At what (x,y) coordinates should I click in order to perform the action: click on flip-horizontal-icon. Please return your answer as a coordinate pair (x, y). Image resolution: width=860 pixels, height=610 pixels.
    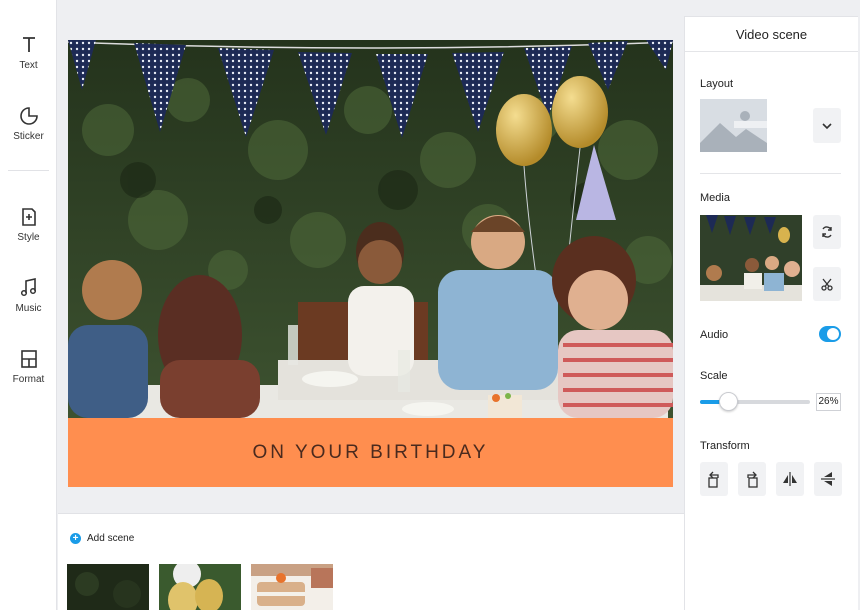
    Looking at the image, I should click on (790, 479).